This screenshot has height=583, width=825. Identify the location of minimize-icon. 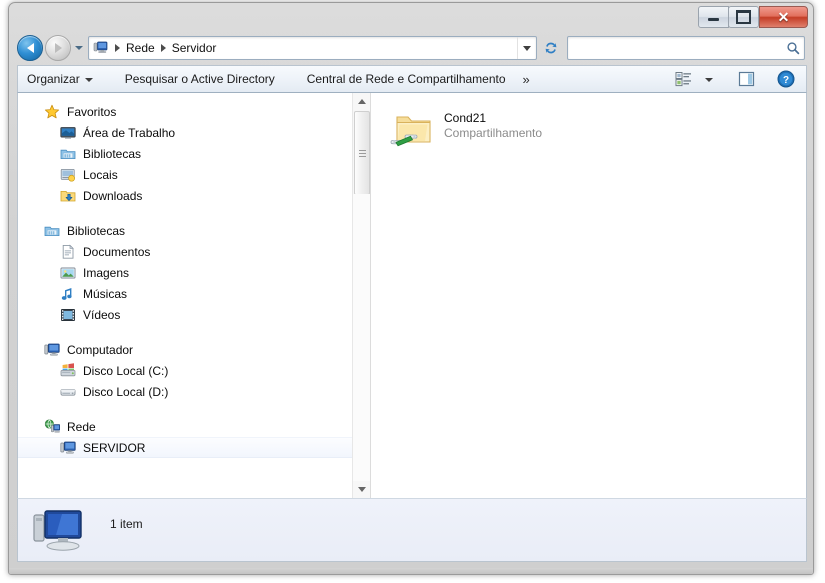
(713, 19).